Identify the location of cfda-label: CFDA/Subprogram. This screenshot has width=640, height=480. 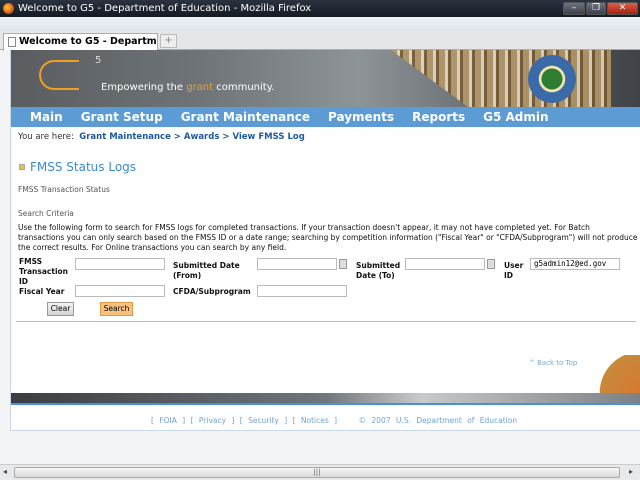
(212, 291).